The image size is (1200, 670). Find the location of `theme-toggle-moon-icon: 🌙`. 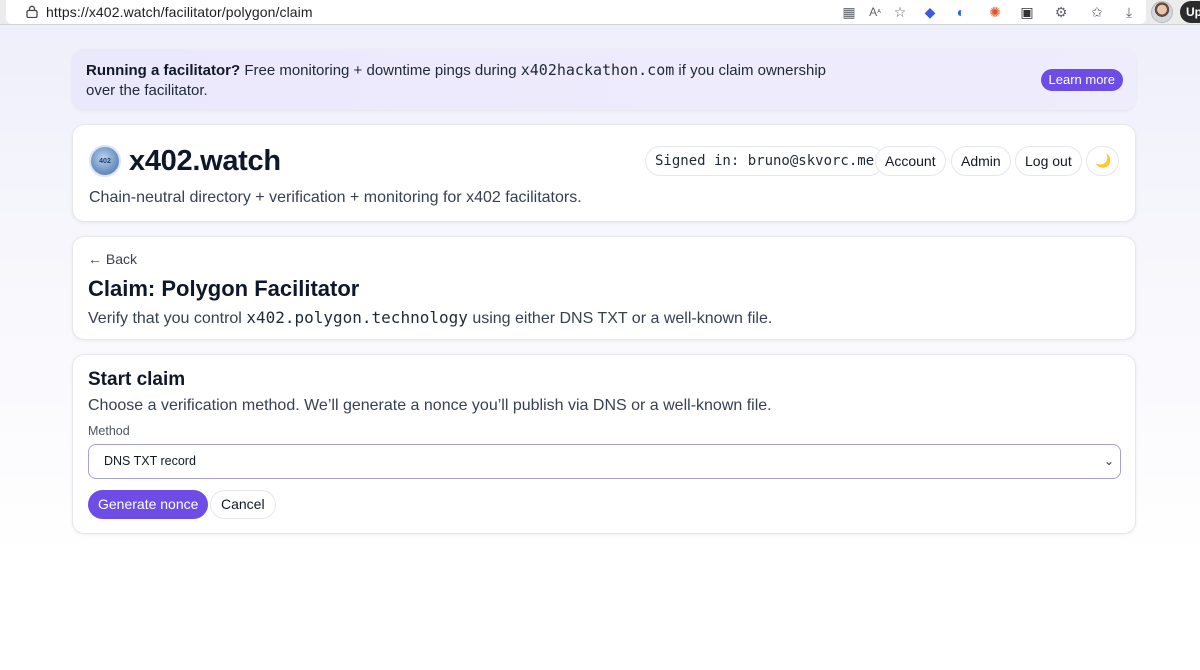

theme-toggle-moon-icon: 🌙 is located at coordinates (1102, 161).